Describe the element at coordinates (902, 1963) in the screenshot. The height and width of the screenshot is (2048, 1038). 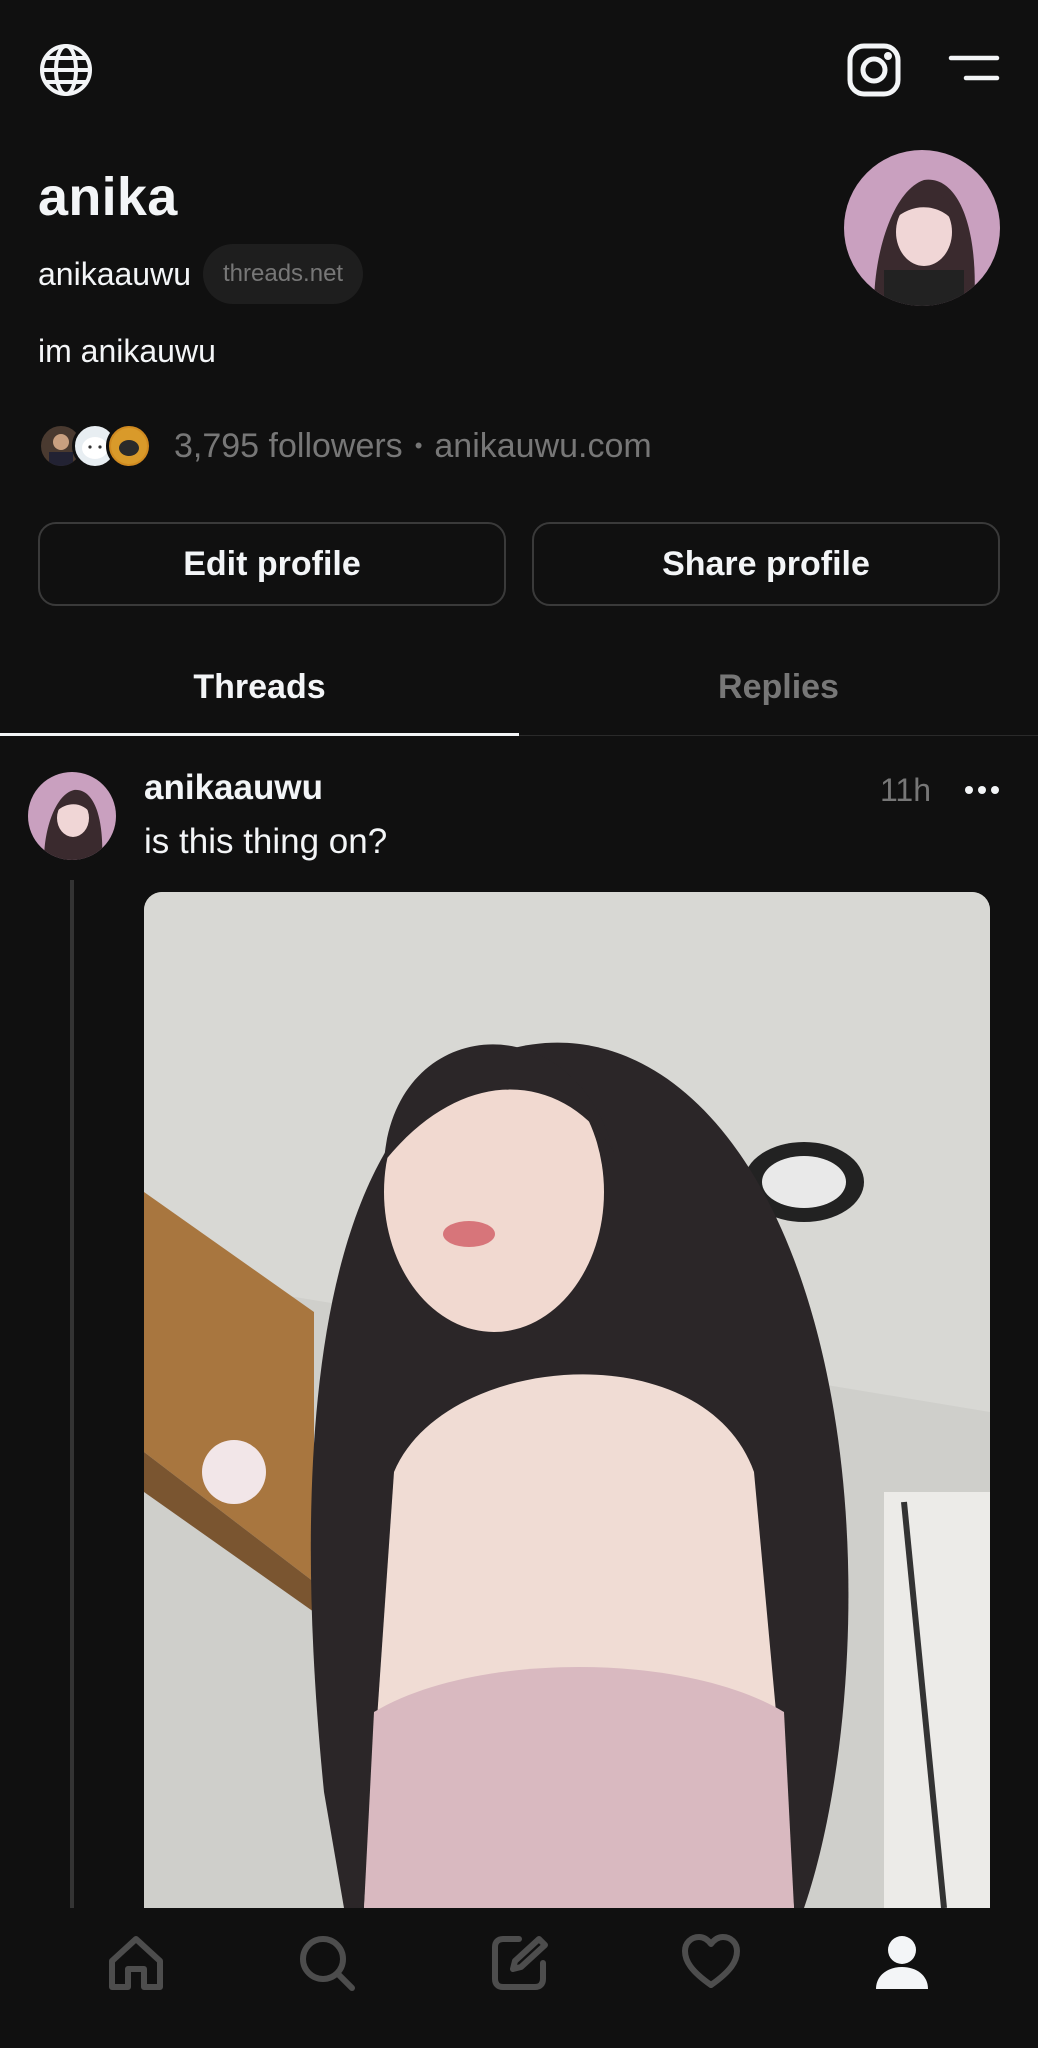
I see `profile-icon` at that location.